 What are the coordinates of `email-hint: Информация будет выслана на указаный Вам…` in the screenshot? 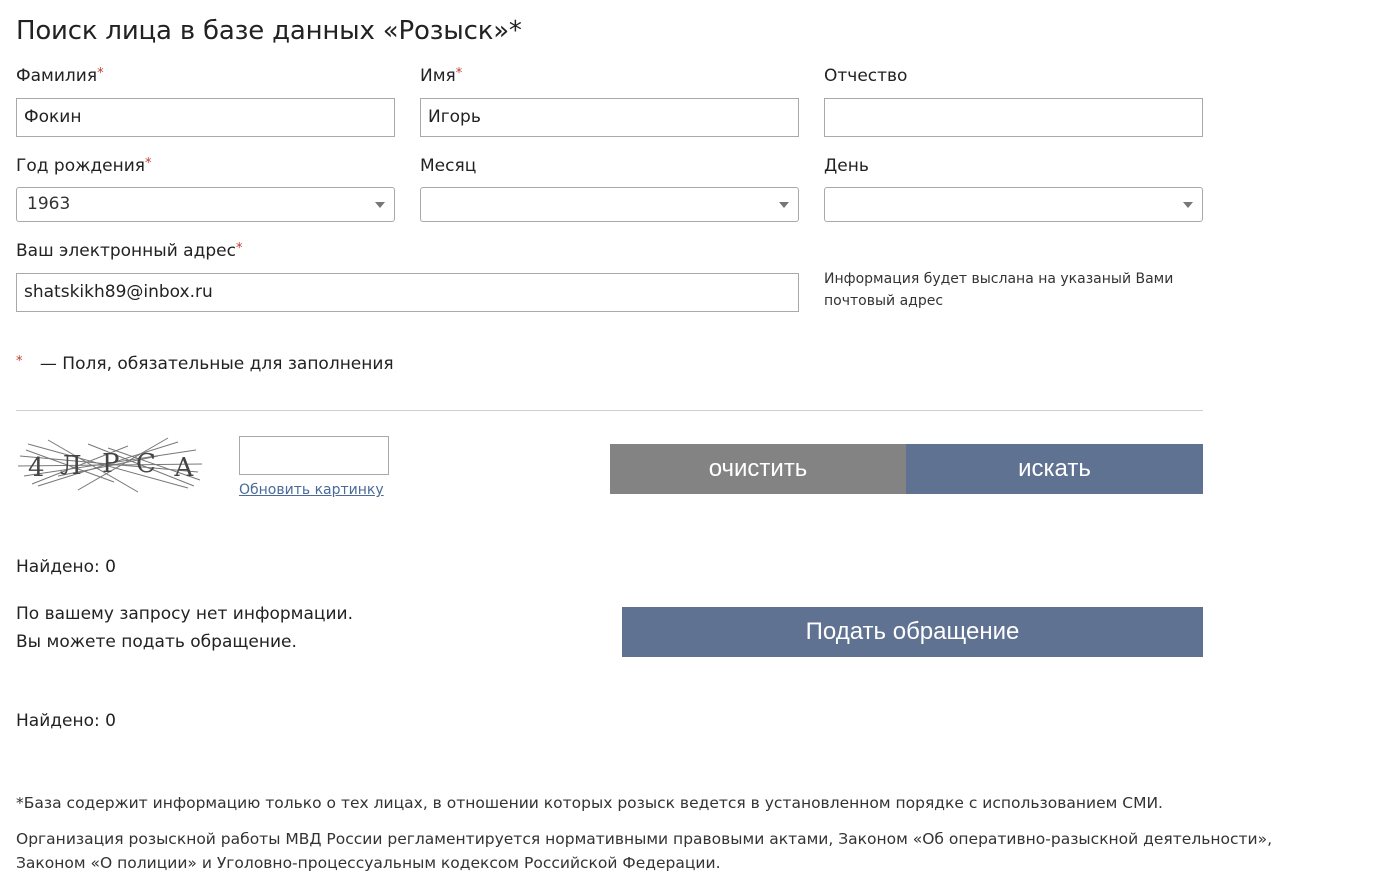 It's located at (999, 290).